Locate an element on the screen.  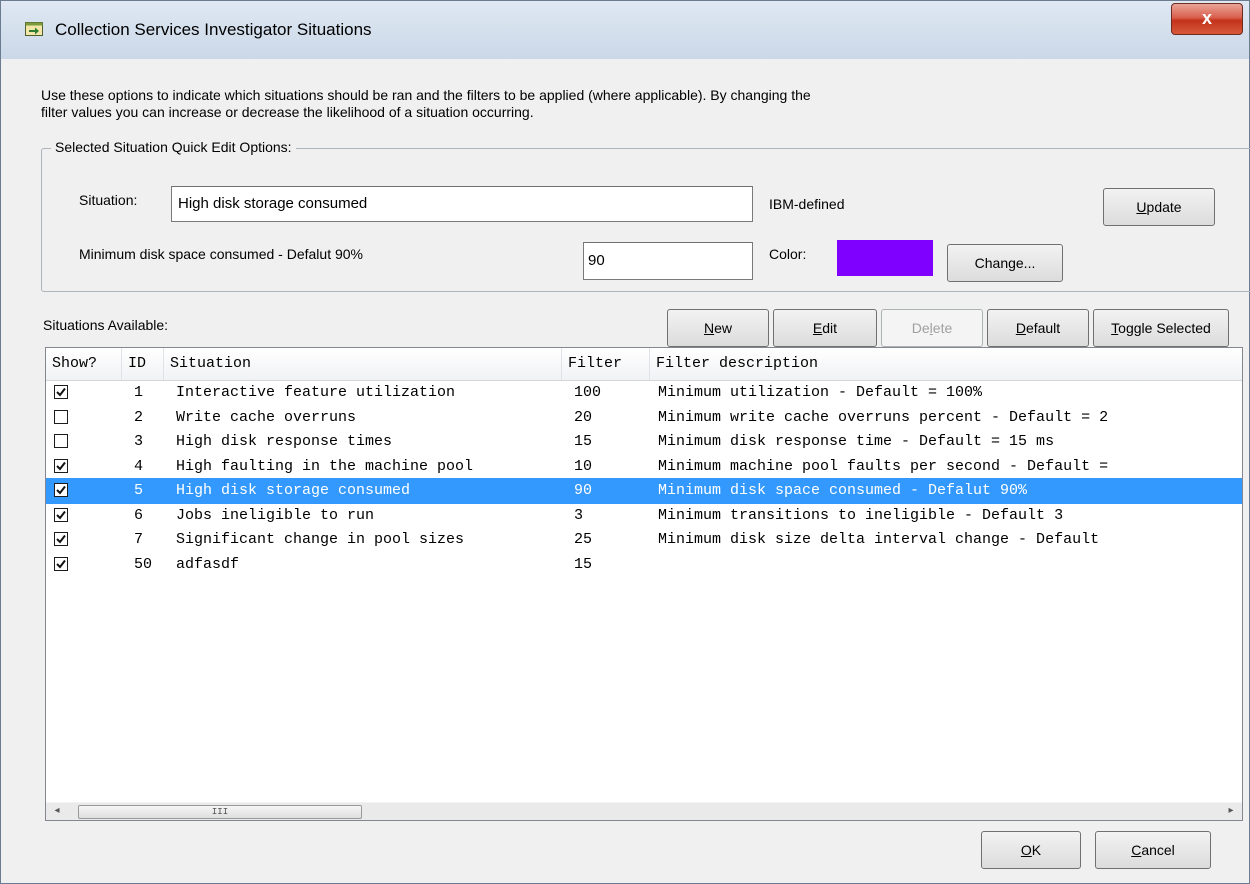
row-situation-cell: High disk storage consumed is located at coordinates (293, 490).